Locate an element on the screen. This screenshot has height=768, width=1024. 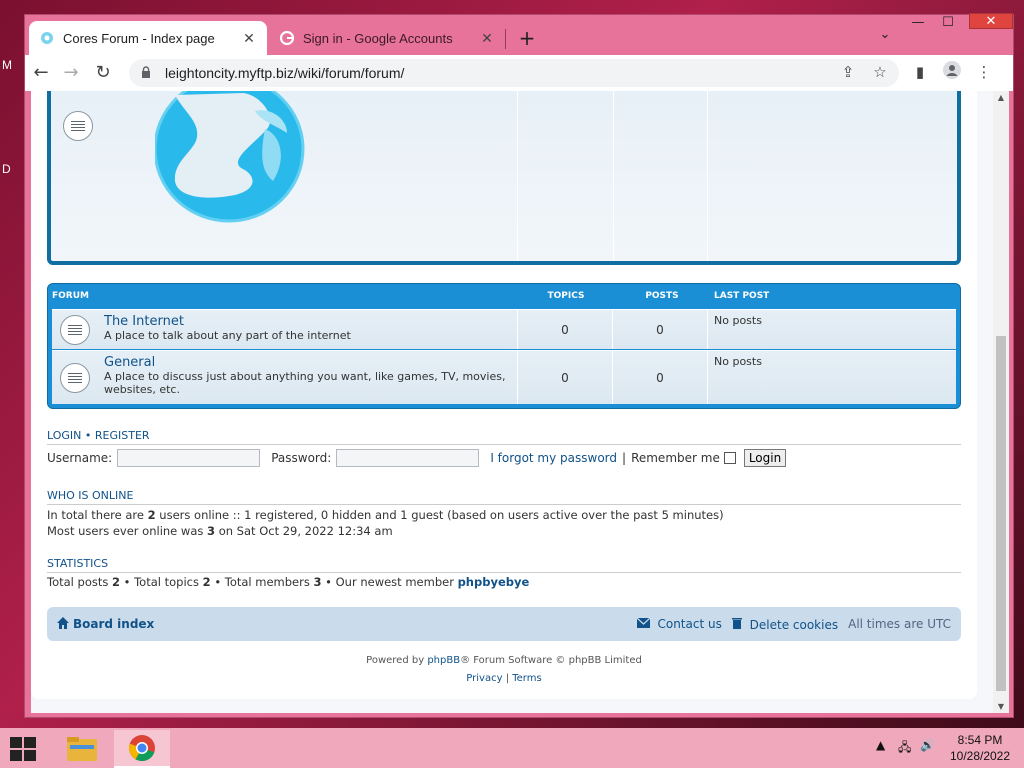
header-forum: Forum is located at coordinates (70, 296).